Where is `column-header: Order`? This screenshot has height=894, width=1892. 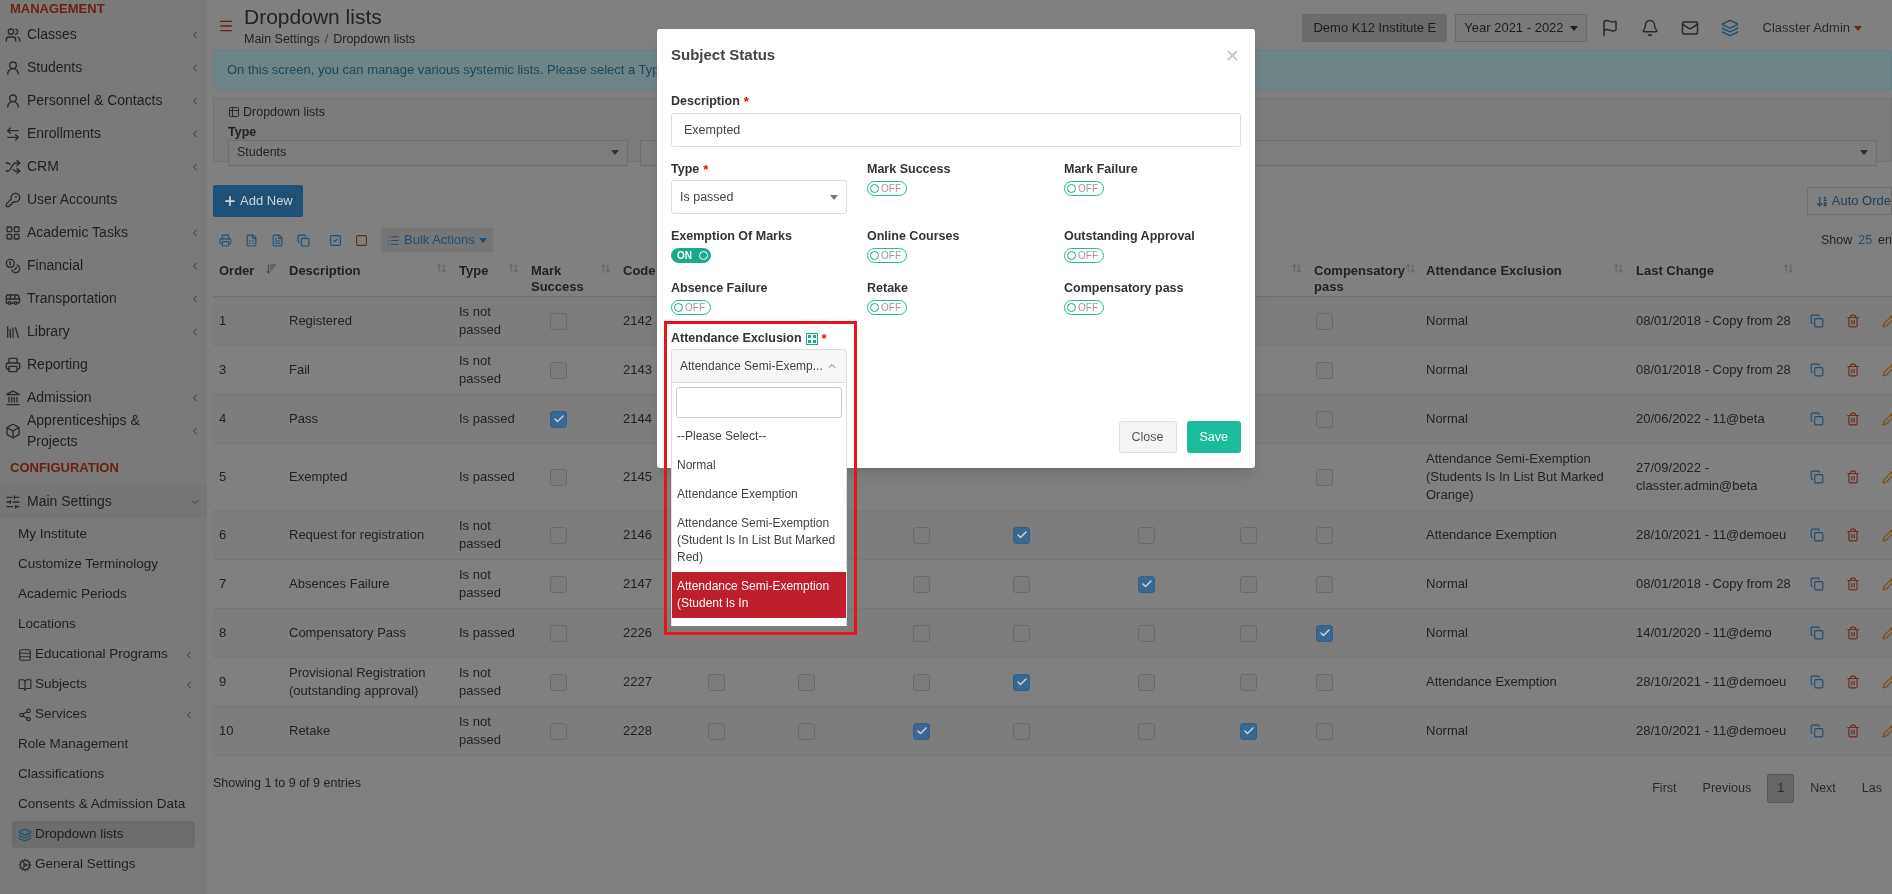 column-header: Order is located at coordinates (237, 271).